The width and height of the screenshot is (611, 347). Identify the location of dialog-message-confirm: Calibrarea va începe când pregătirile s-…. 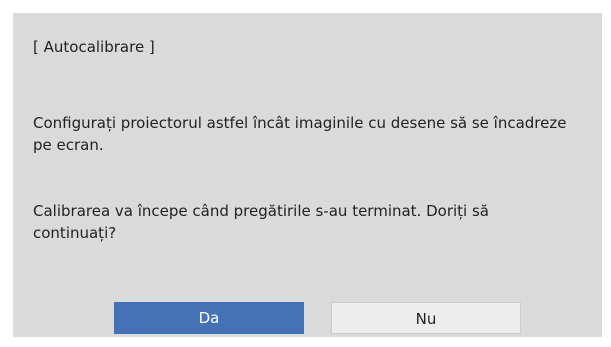
(261, 222).